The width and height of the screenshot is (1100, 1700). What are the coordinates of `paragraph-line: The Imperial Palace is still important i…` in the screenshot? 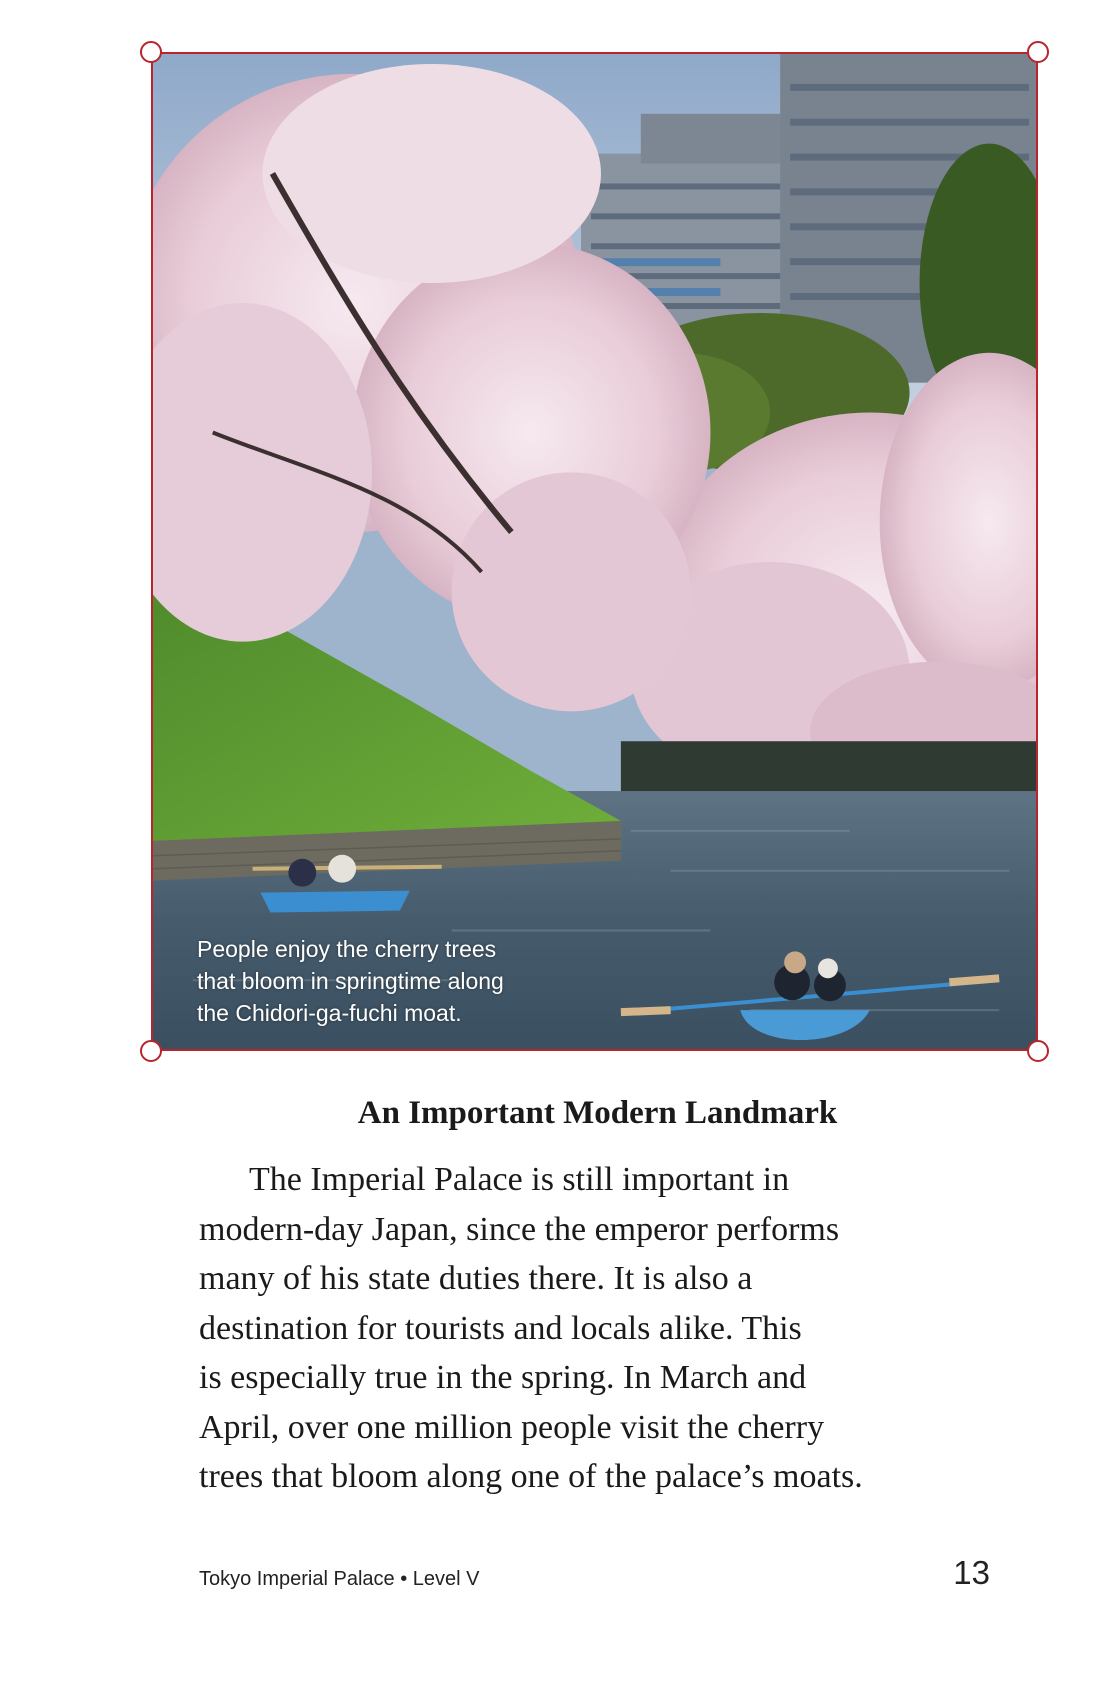 It's located at (519, 1179).